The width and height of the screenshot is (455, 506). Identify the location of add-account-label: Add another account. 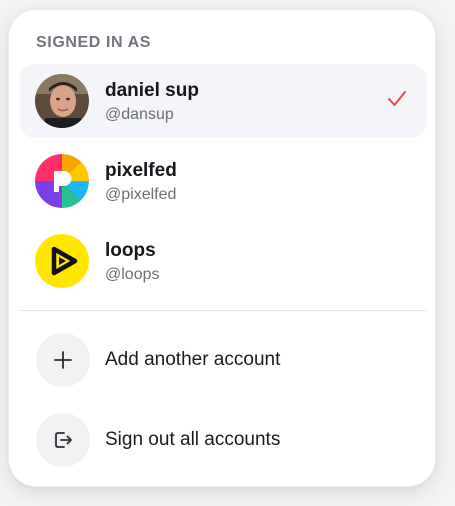
(193, 359).